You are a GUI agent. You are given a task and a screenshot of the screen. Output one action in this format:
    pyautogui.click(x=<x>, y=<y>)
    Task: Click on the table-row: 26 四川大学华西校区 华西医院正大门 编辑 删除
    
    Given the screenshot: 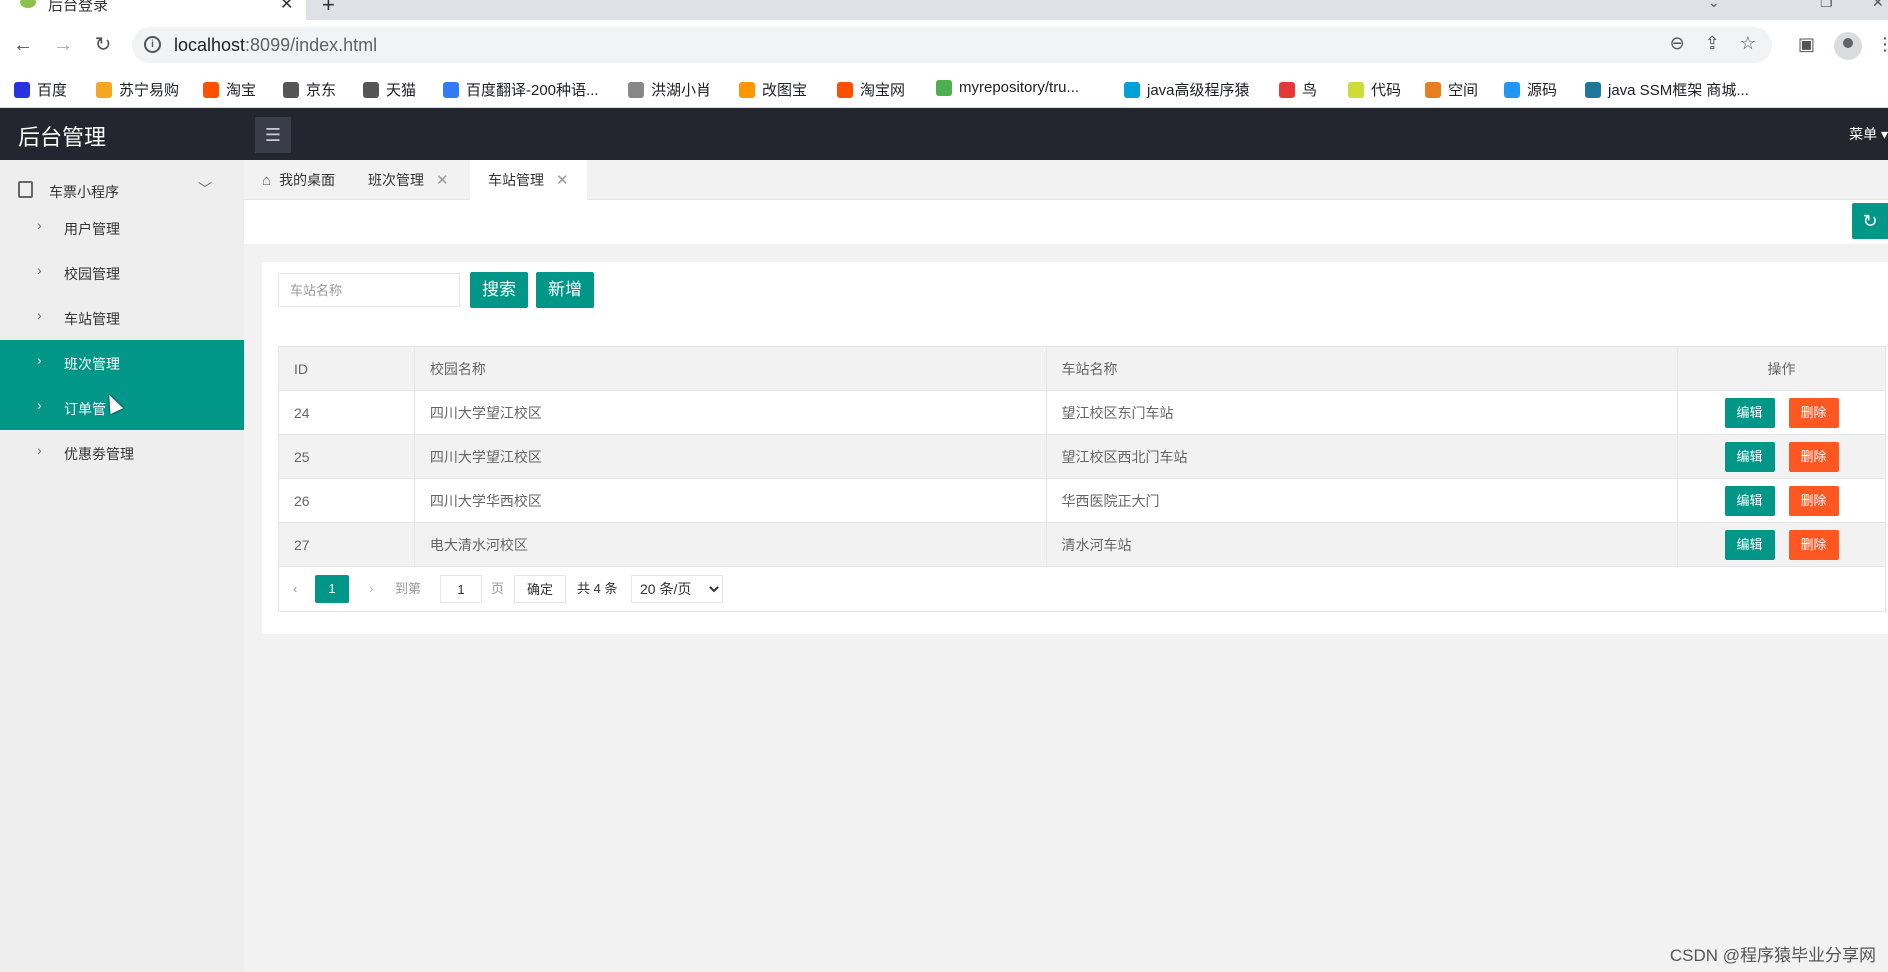 What is the action you would take?
    pyautogui.click(x=1082, y=500)
    